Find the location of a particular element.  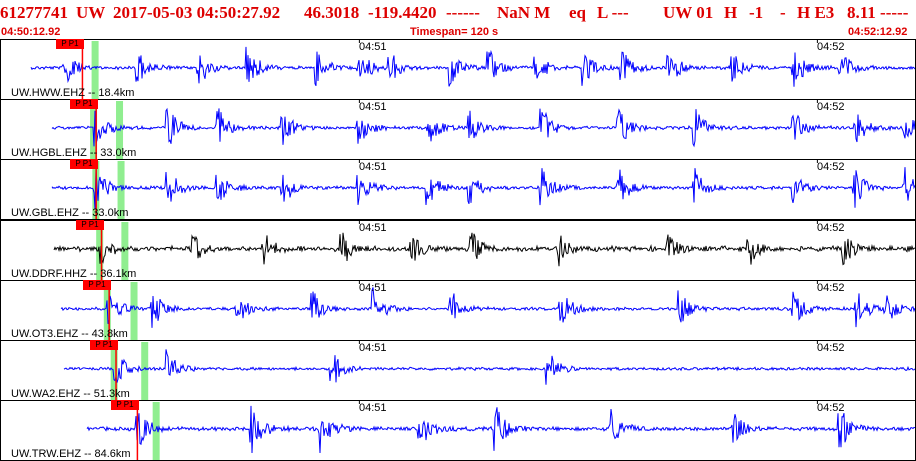

event-longitude: -119.4420 is located at coordinates (402, 12).